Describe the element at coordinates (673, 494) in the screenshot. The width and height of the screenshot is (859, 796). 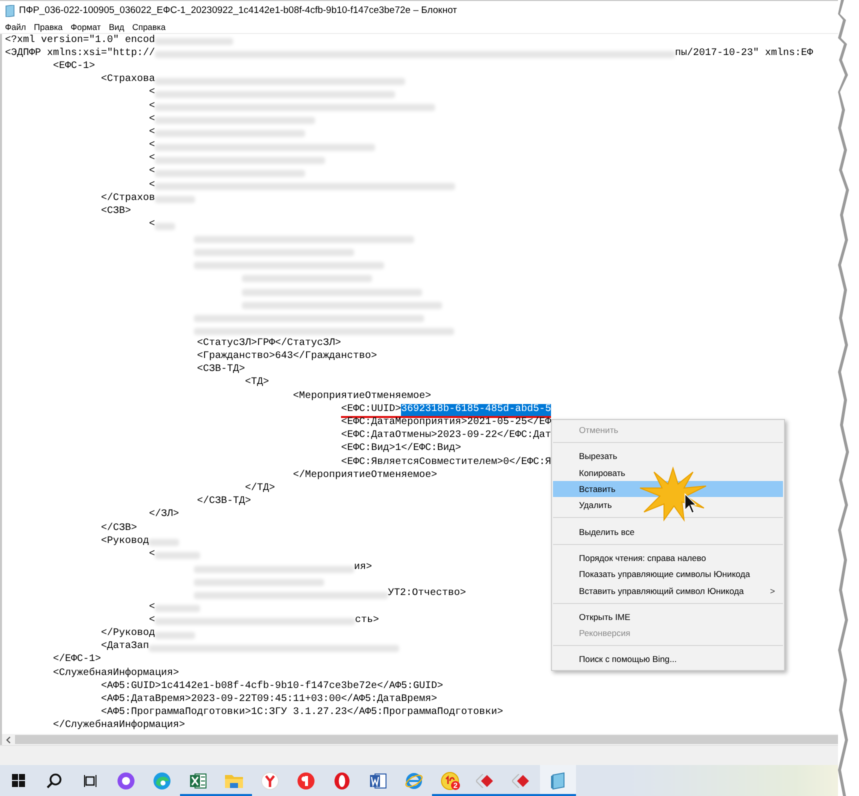
I see `starburst-cursor-drawing` at that location.